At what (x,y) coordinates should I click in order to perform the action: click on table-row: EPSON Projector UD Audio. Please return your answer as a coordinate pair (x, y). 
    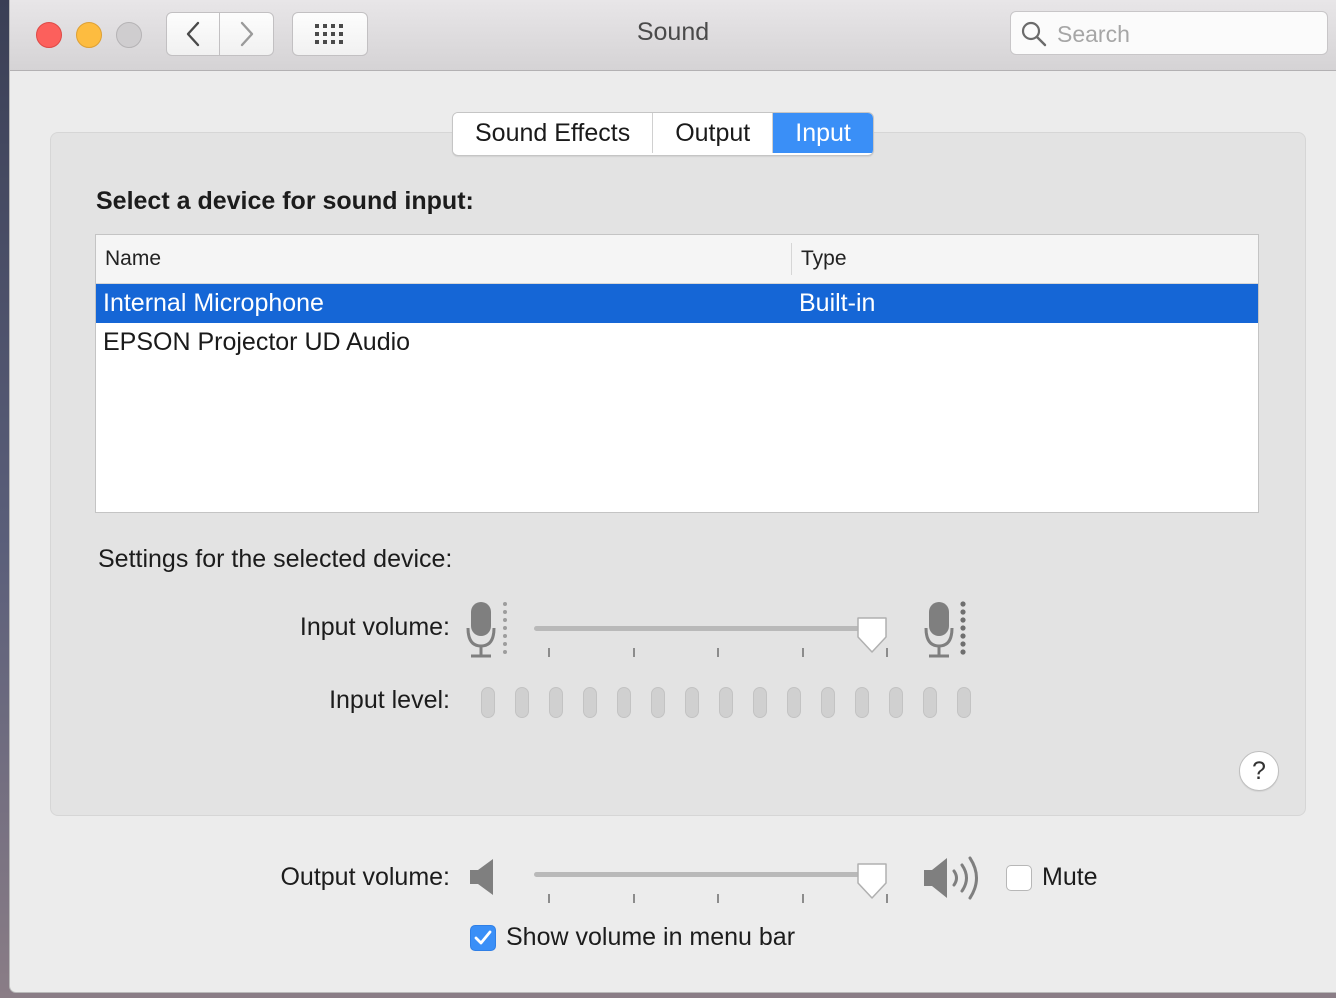
    Looking at the image, I should click on (677, 342).